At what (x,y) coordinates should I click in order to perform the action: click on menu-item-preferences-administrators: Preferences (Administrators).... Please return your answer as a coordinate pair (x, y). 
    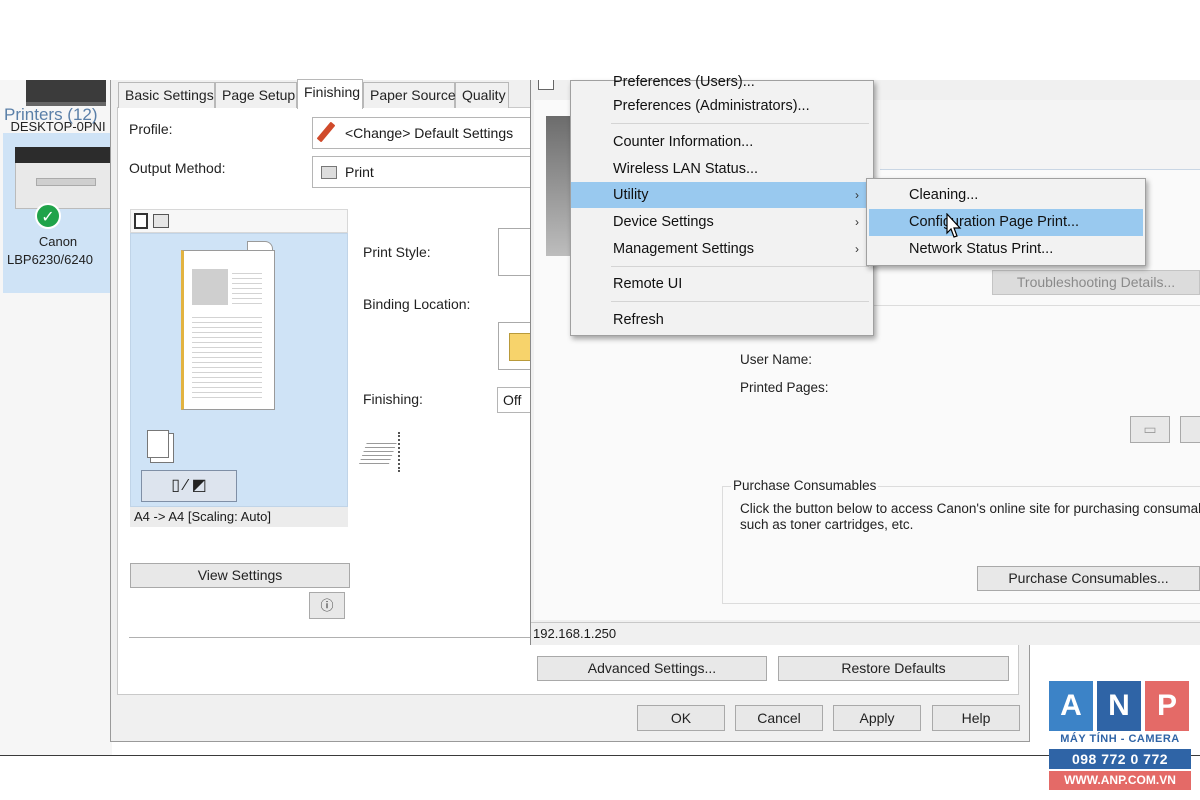
    Looking at the image, I should click on (722, 106).